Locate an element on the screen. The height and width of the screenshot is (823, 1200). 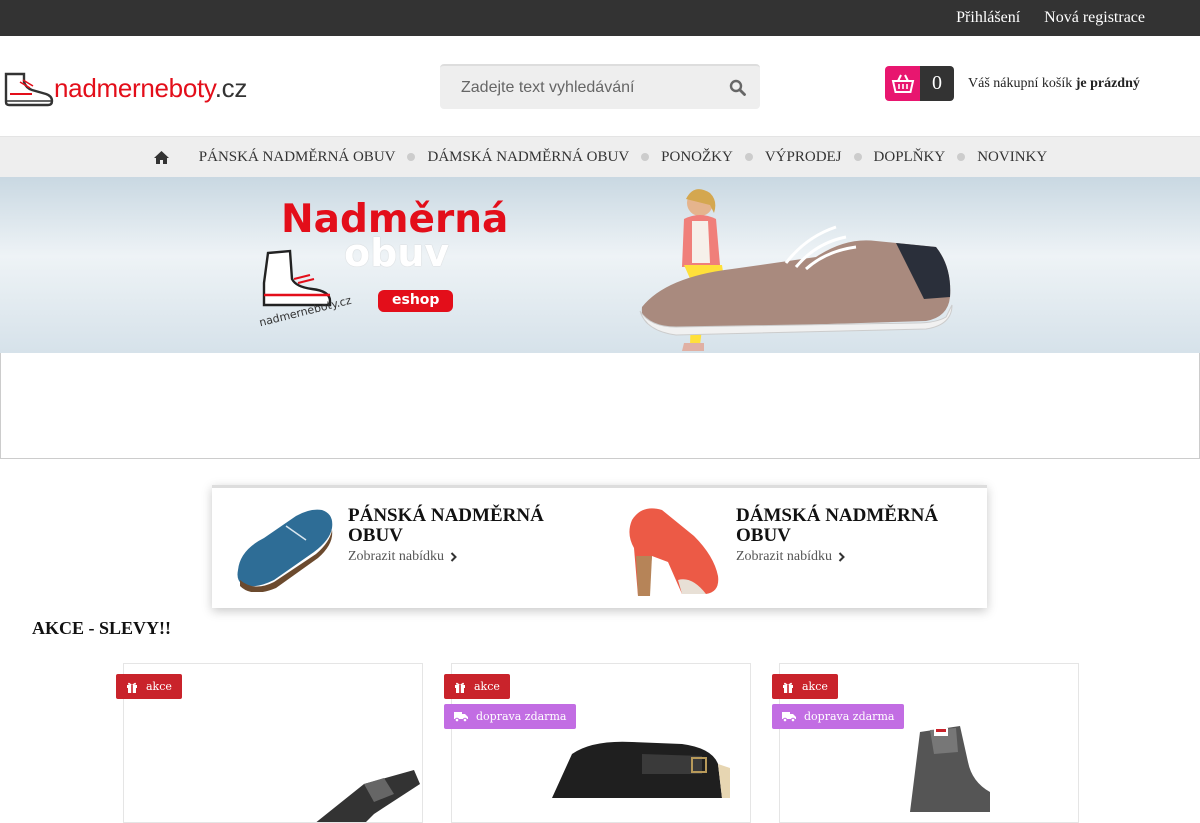
section-title: AKCE - SLEVY!! is located at coordinates (102, 628).